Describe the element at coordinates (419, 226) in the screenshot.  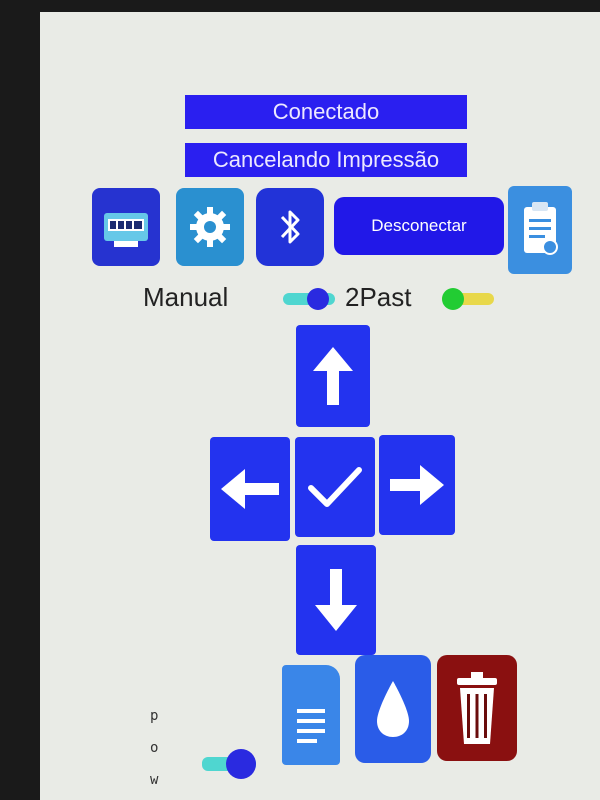
I see `disconnect-button: Desconectar` at that location.